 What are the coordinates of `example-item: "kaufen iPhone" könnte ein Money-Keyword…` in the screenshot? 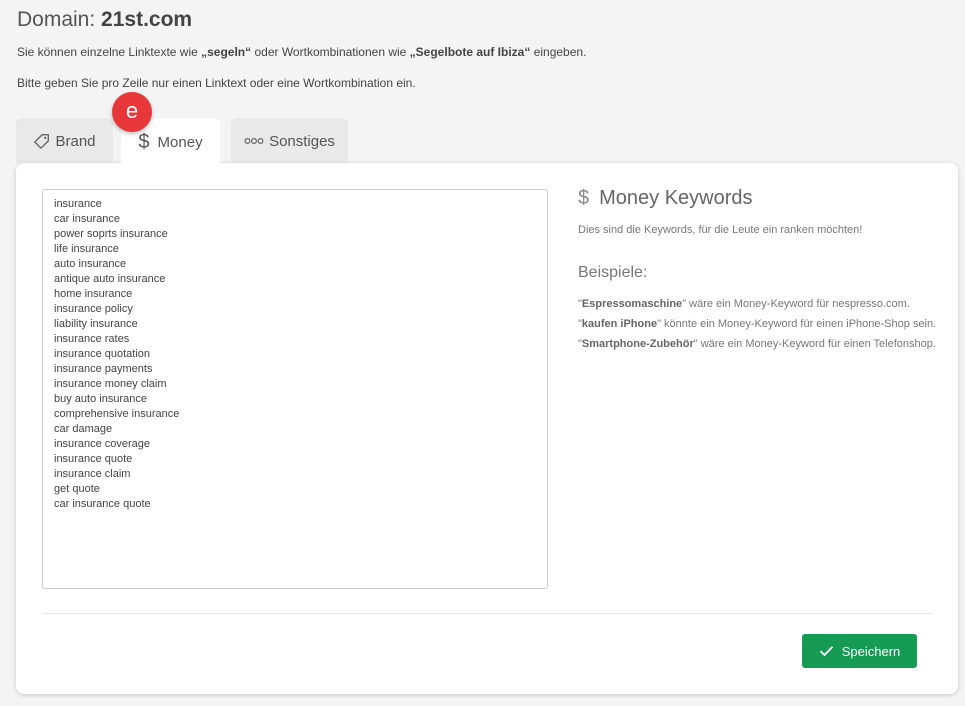 It's located at (757, 324).